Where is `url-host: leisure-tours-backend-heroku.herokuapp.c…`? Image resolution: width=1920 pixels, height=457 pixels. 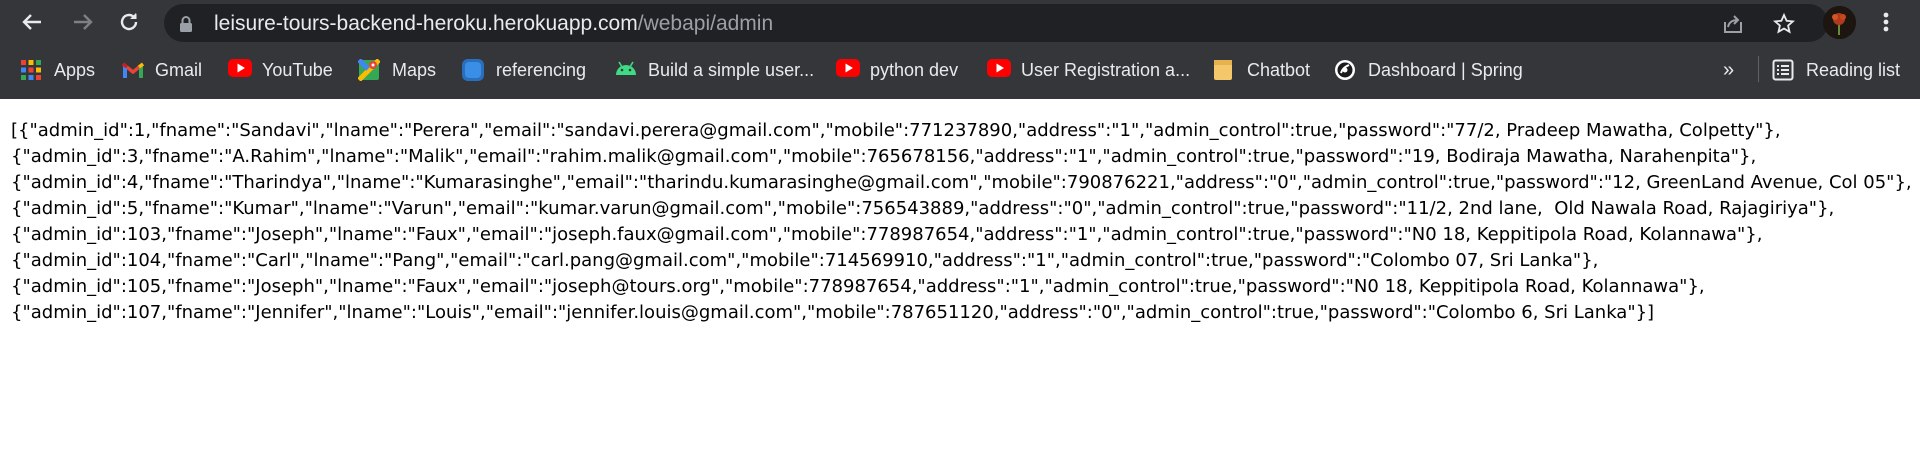
url-host: leisure-tours-backend-heroku.herokuapp.c… is located at coordinates (426, 23).